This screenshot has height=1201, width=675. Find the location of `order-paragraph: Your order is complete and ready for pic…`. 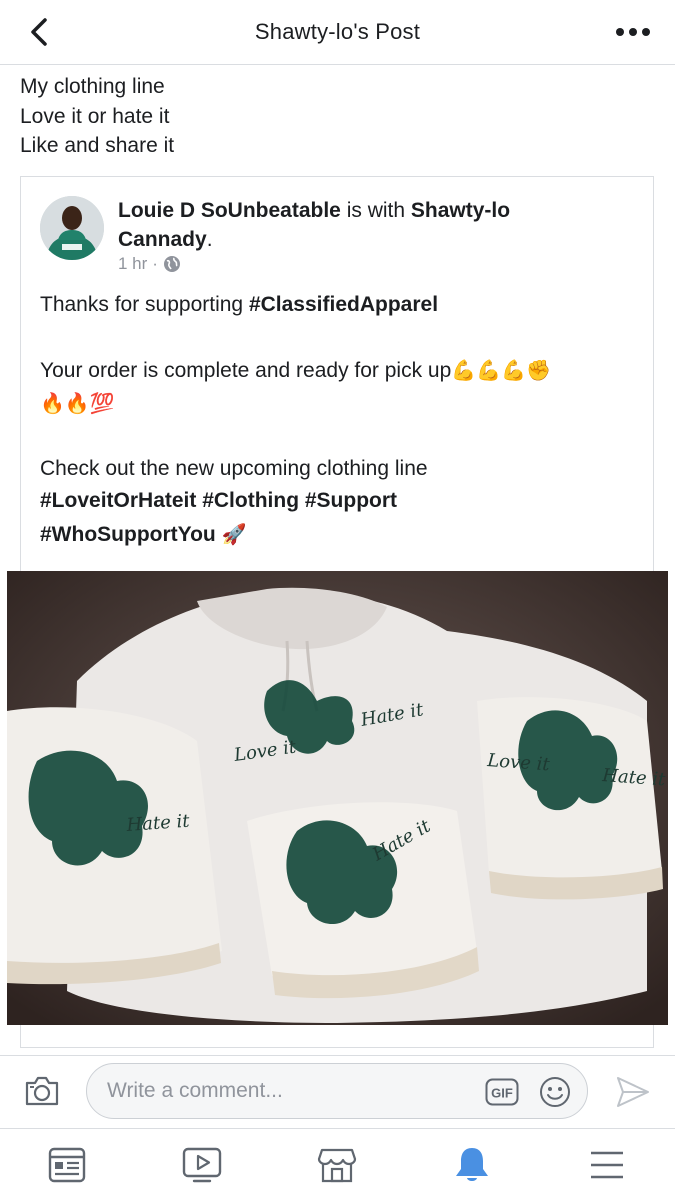

order-paragraph: Your order is complete and ready for pic… is located at coordinates (340, 387).